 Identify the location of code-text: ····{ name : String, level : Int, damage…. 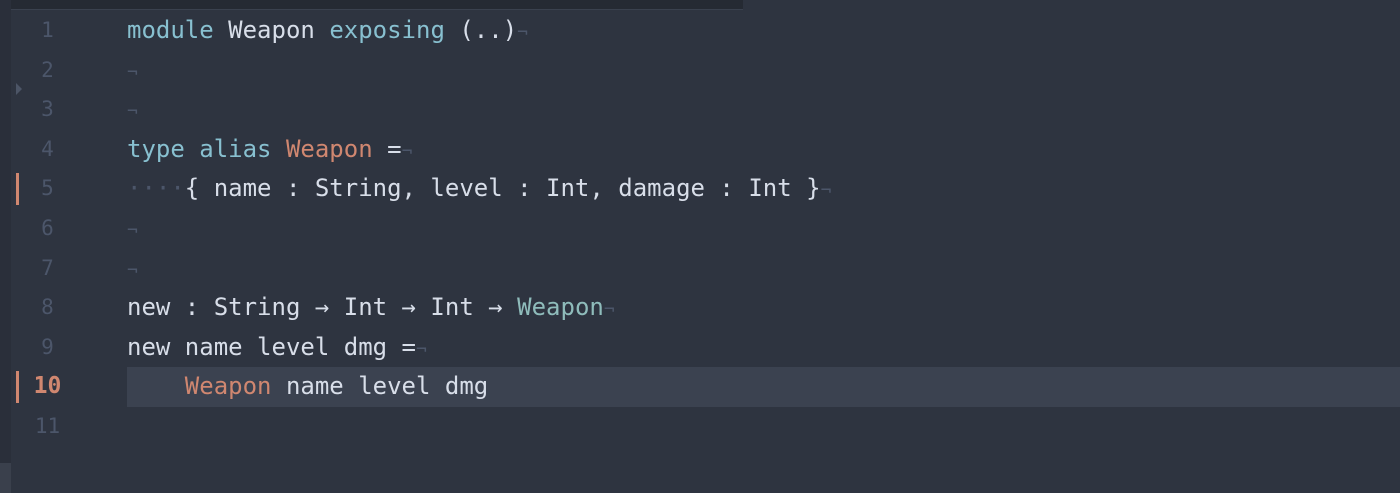
(763, 189).